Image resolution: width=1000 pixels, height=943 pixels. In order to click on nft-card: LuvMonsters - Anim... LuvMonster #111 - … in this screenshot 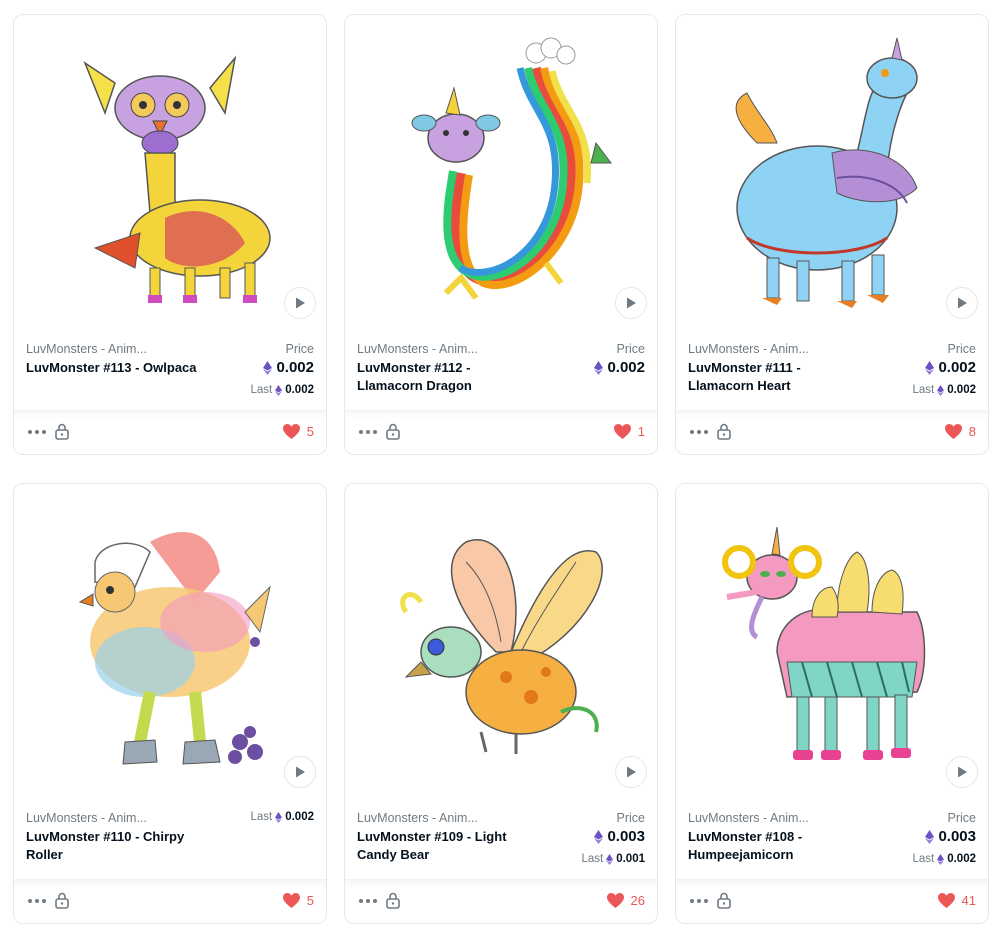, I will do `click(832, 234)`.